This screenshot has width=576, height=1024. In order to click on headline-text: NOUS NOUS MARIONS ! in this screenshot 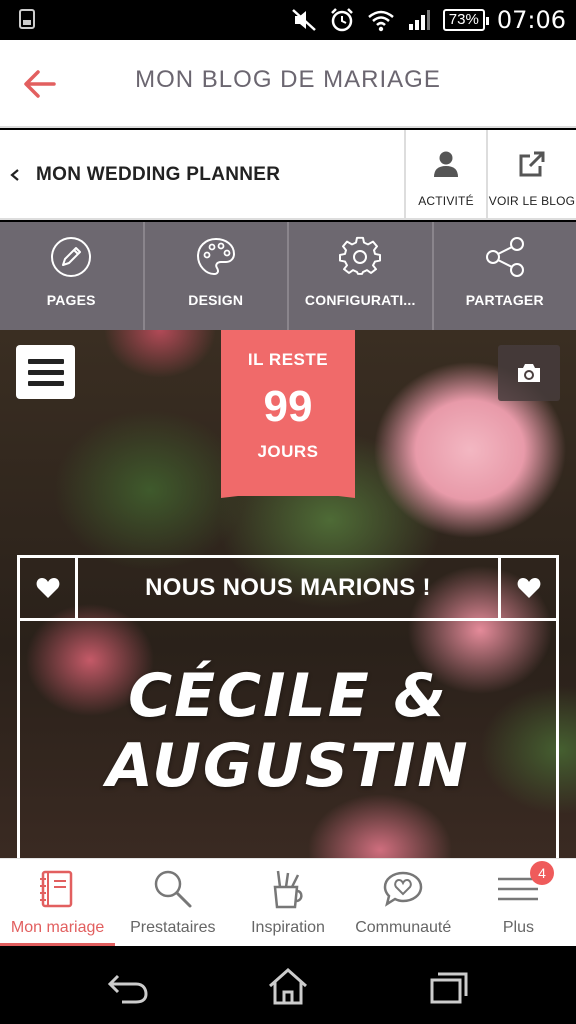, I will do `click(288, 587)`.